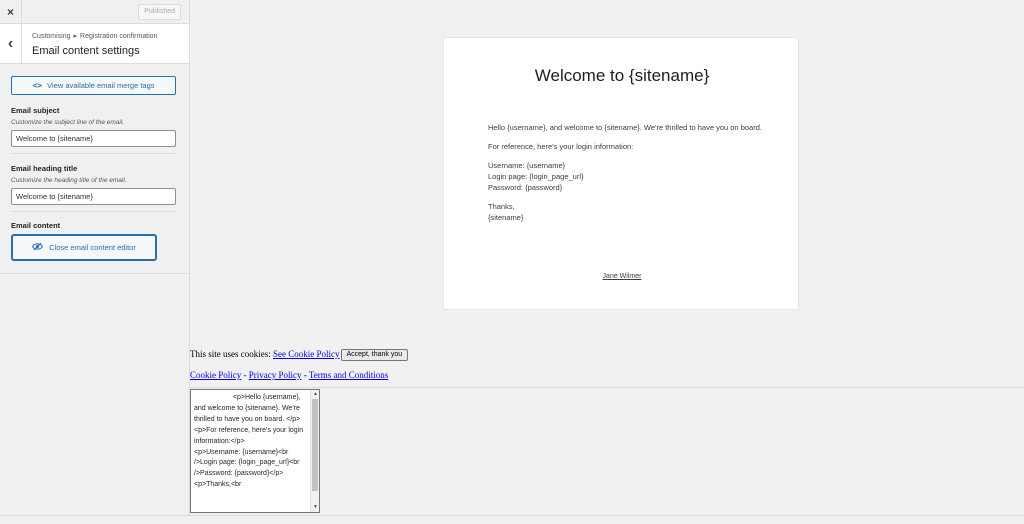 The height and width of the screenshot is (524, 1024). I want to click on email-signoff: Thanks, {sitename}, so click(625, 212).